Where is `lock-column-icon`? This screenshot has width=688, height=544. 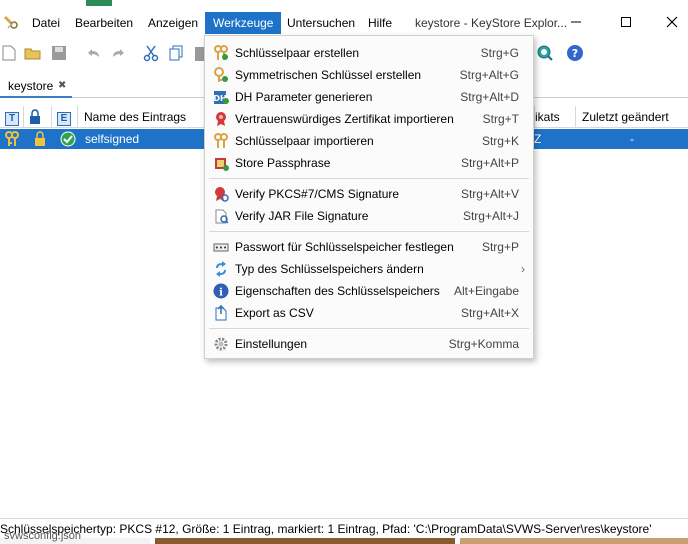 lock-column-icon is located at coordinates (35, 116).